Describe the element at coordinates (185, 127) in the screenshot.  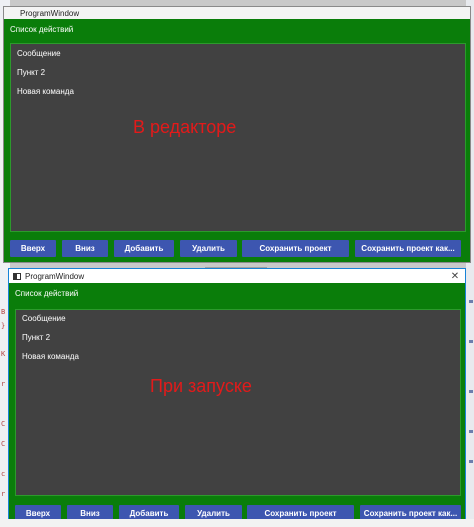
I see `editor-caption: В редакторе` at that location.